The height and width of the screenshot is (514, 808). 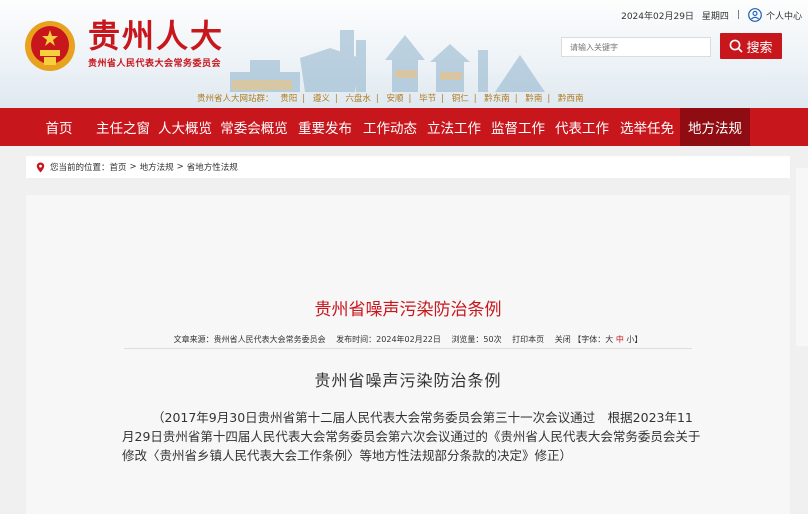 What do you see at coordinates (636, 47) in the screenshot?
I see `search-input` at bounding box center [636, 47].